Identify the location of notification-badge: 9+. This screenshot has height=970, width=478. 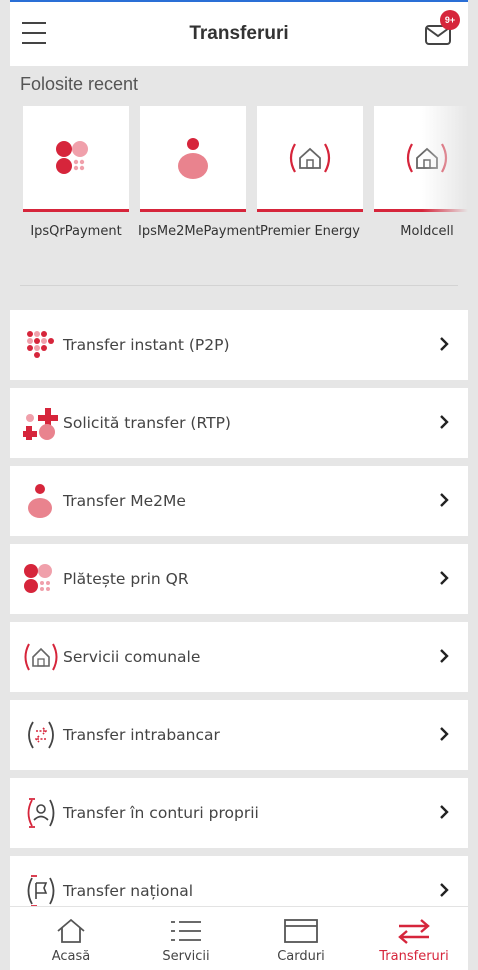
(450, 20).